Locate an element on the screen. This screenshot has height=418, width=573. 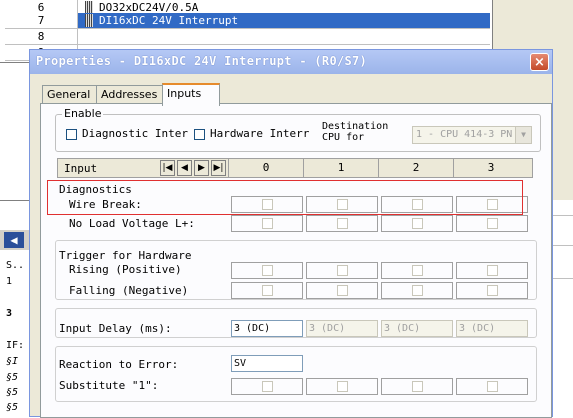
background-text: 3 is located at coordinates (9, 313).